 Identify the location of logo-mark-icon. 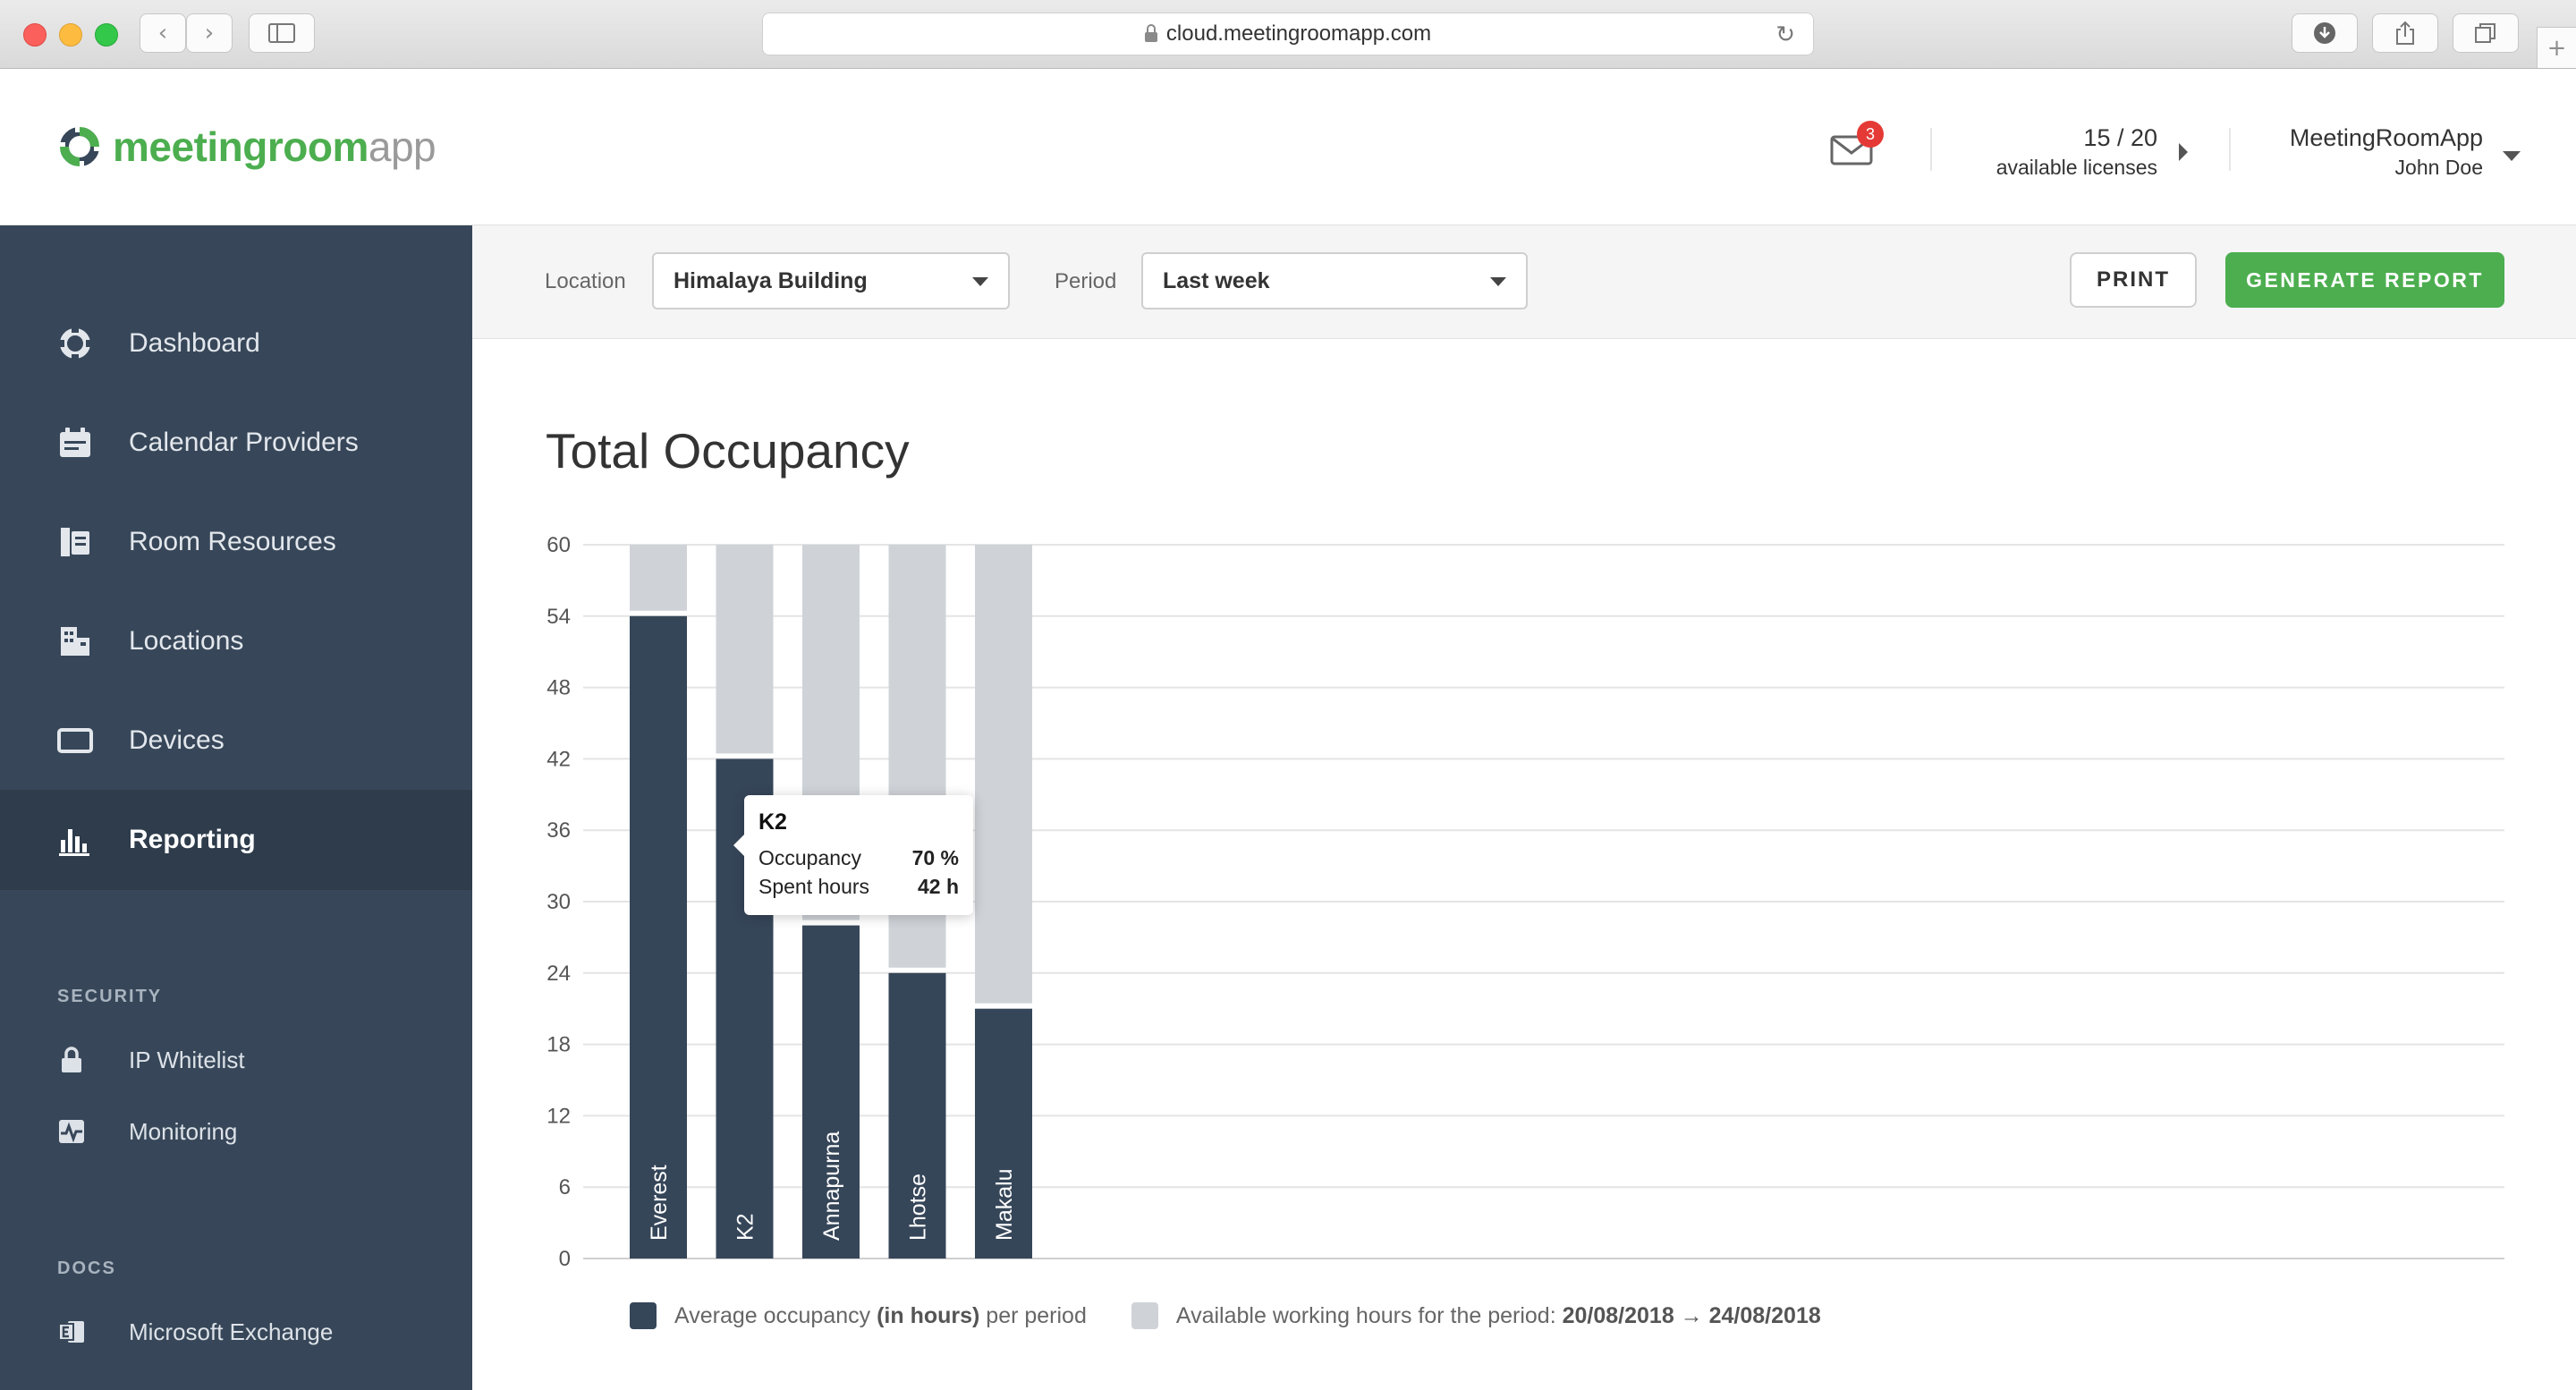
(79, 146).